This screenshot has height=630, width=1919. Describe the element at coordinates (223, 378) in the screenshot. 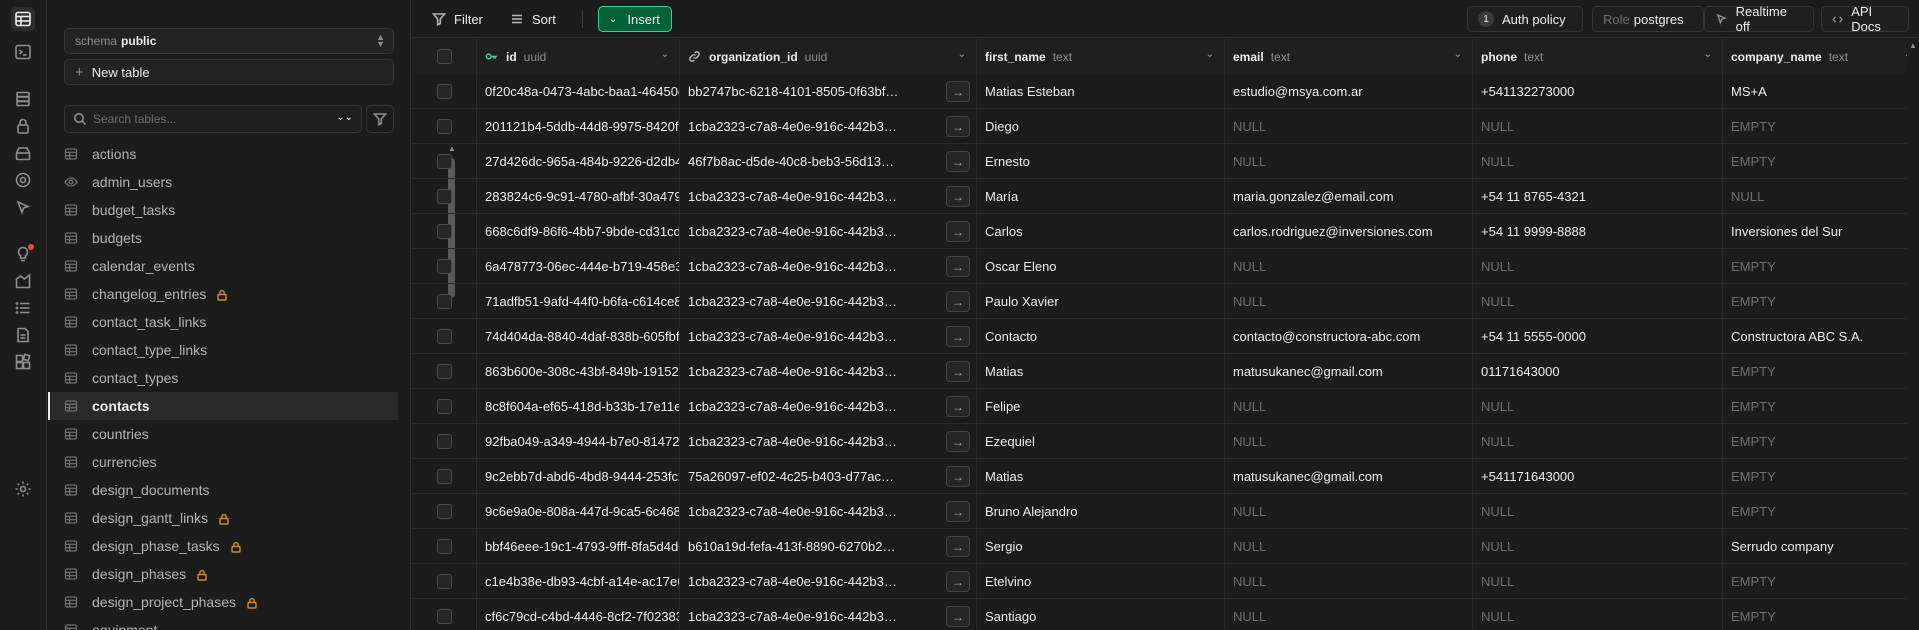

I see `sidebar-table-item: contact_types` at that location.